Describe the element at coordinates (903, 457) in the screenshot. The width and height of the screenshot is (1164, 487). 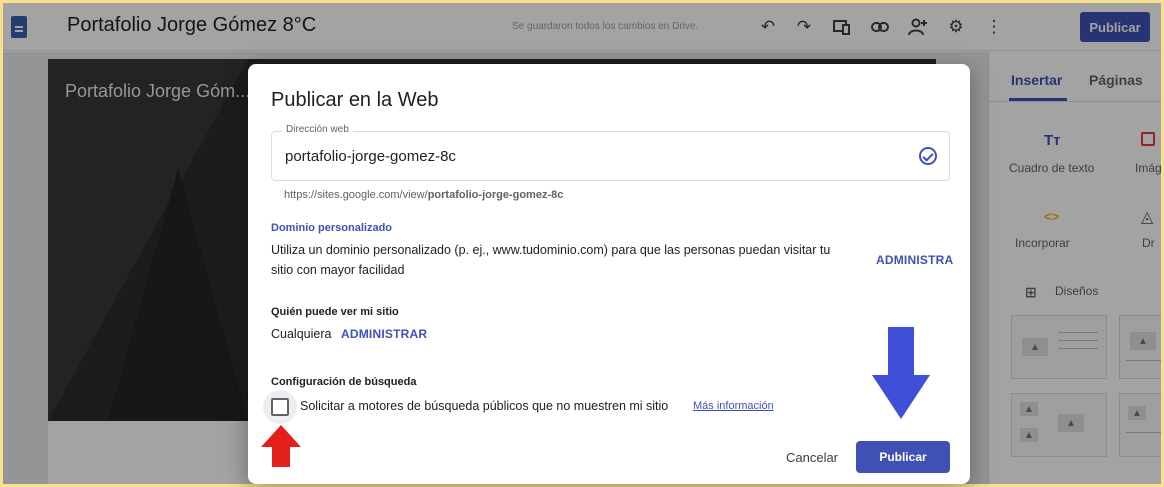
I see `publish-button: Publicar` at that location.